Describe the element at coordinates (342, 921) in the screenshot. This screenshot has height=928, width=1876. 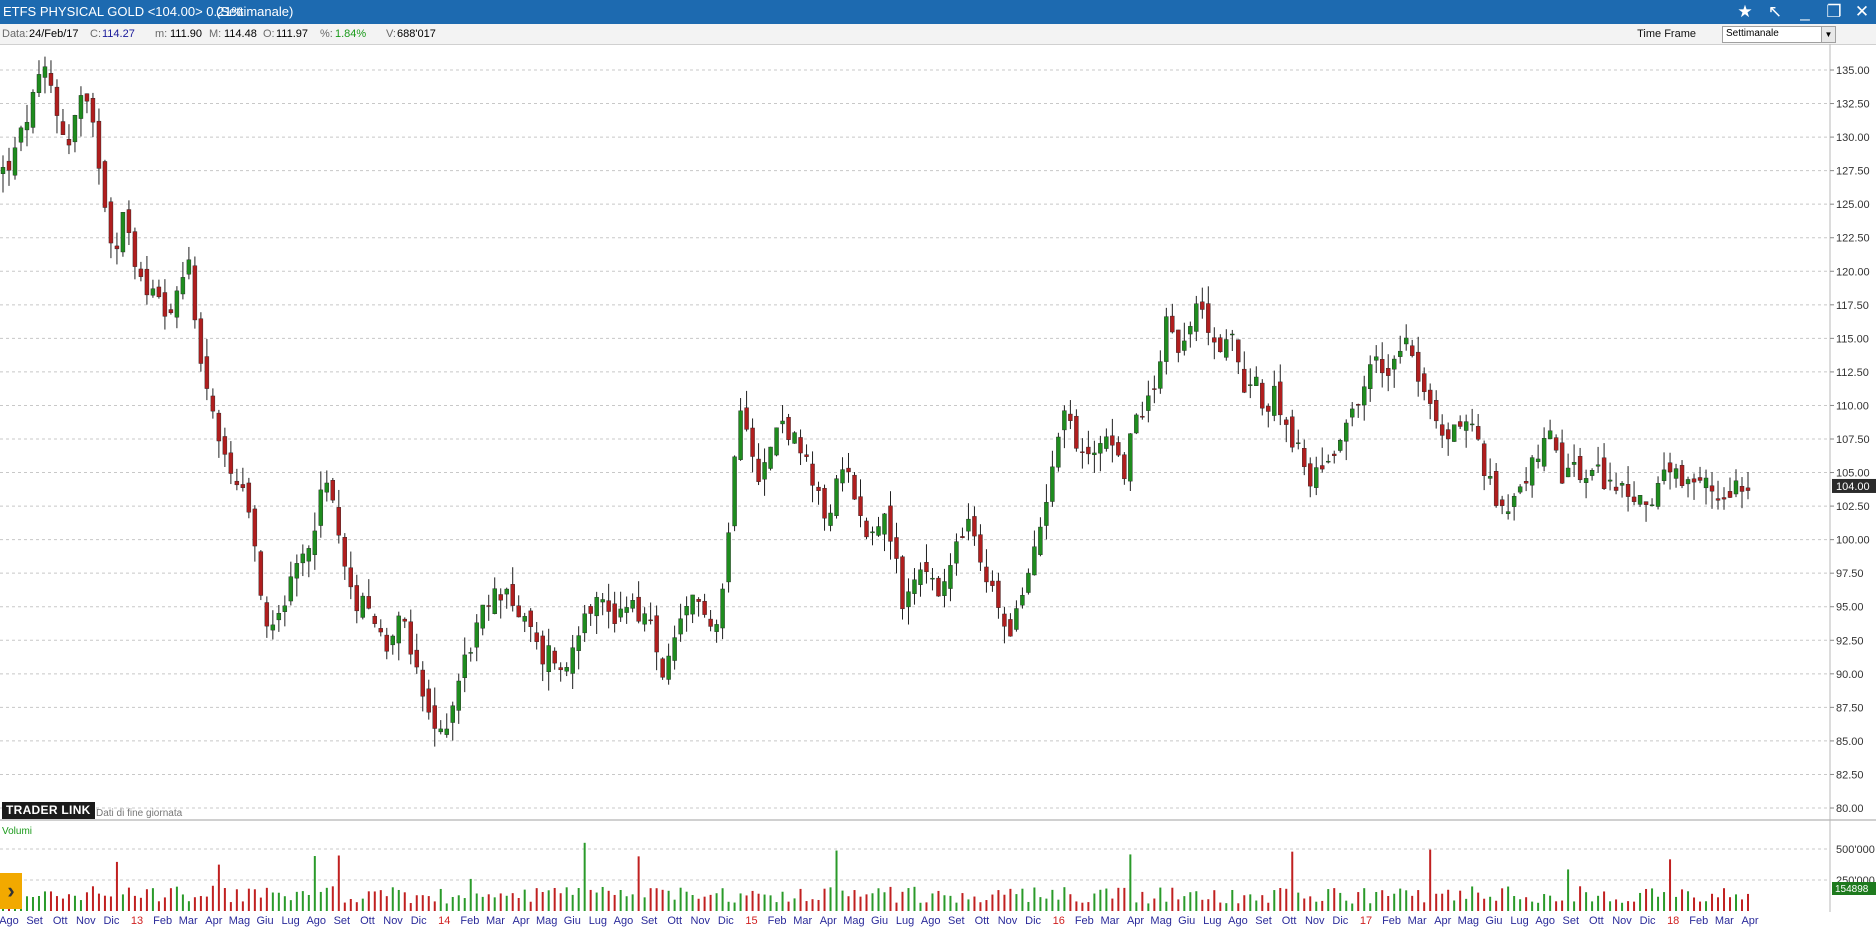
I see `x-tick-label: Set` at that location.